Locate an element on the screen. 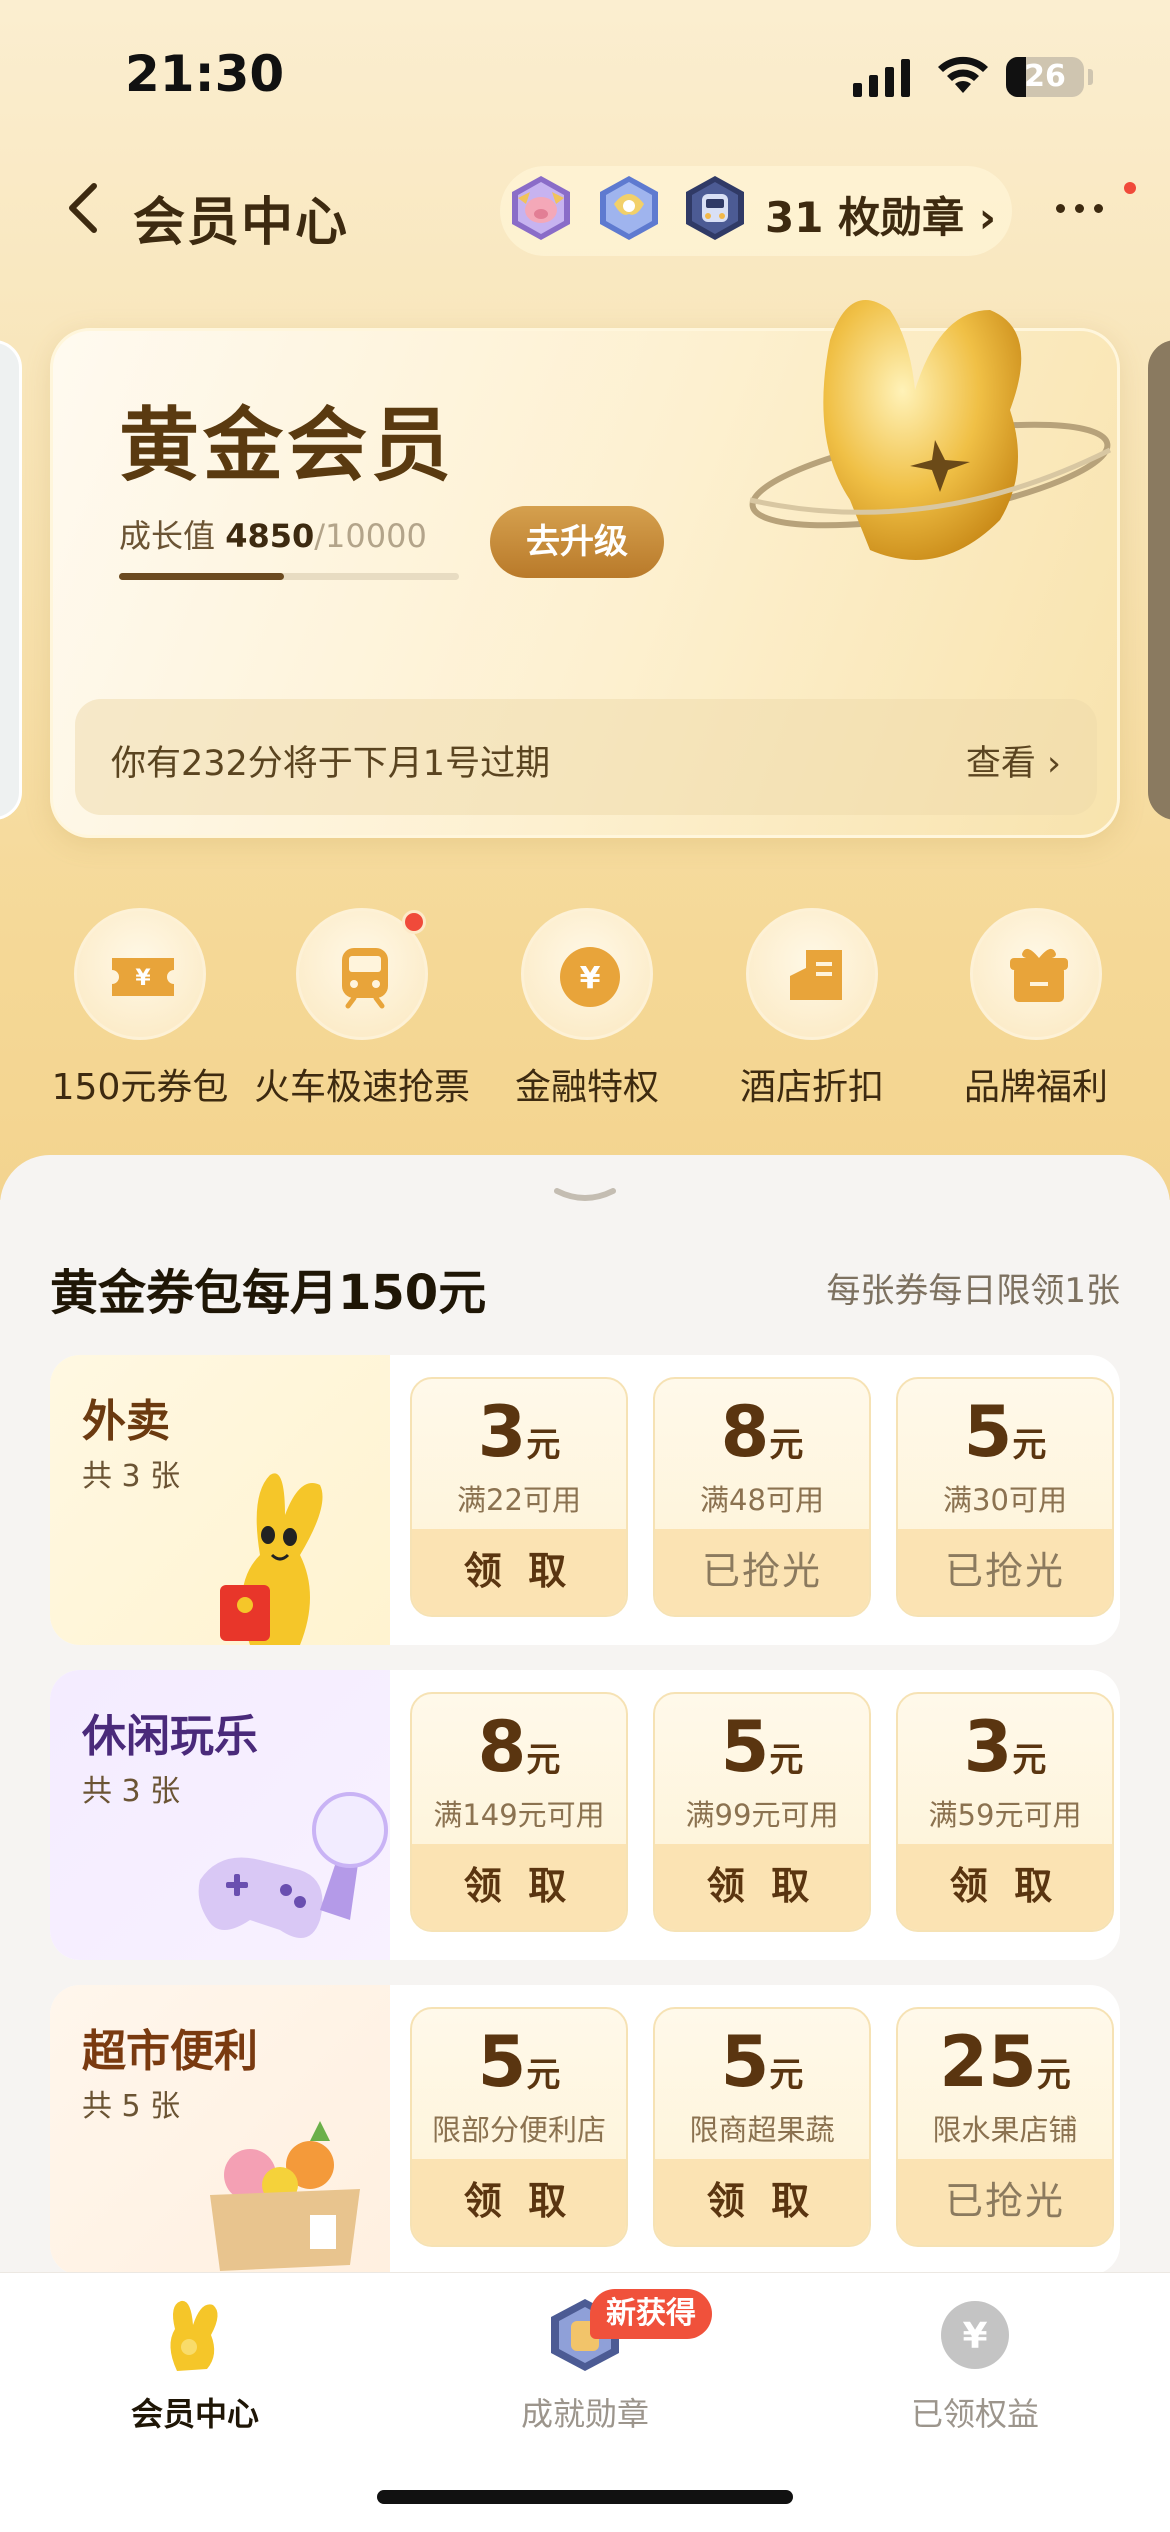 The image size is (1170, 2532). bunny-redpacket-icon is located at coordinates (271, 1559).